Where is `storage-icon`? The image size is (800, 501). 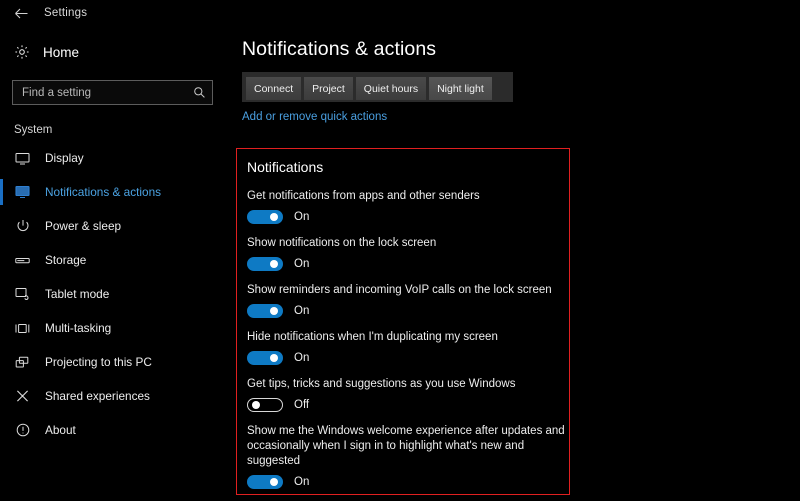 storage-icon is located at coordinates (22, 260).